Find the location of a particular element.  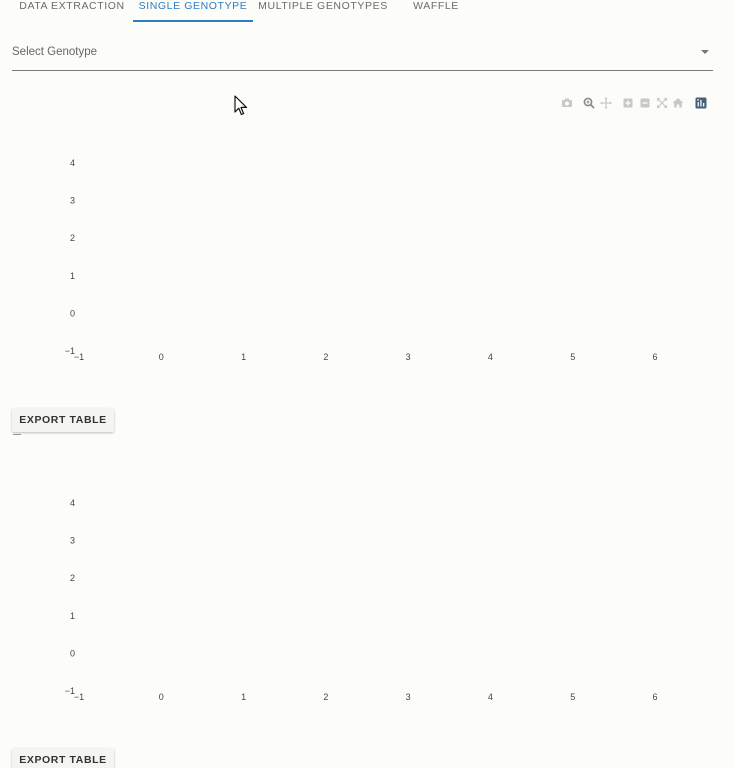

pan-icon is located at coordinates (606, 103).